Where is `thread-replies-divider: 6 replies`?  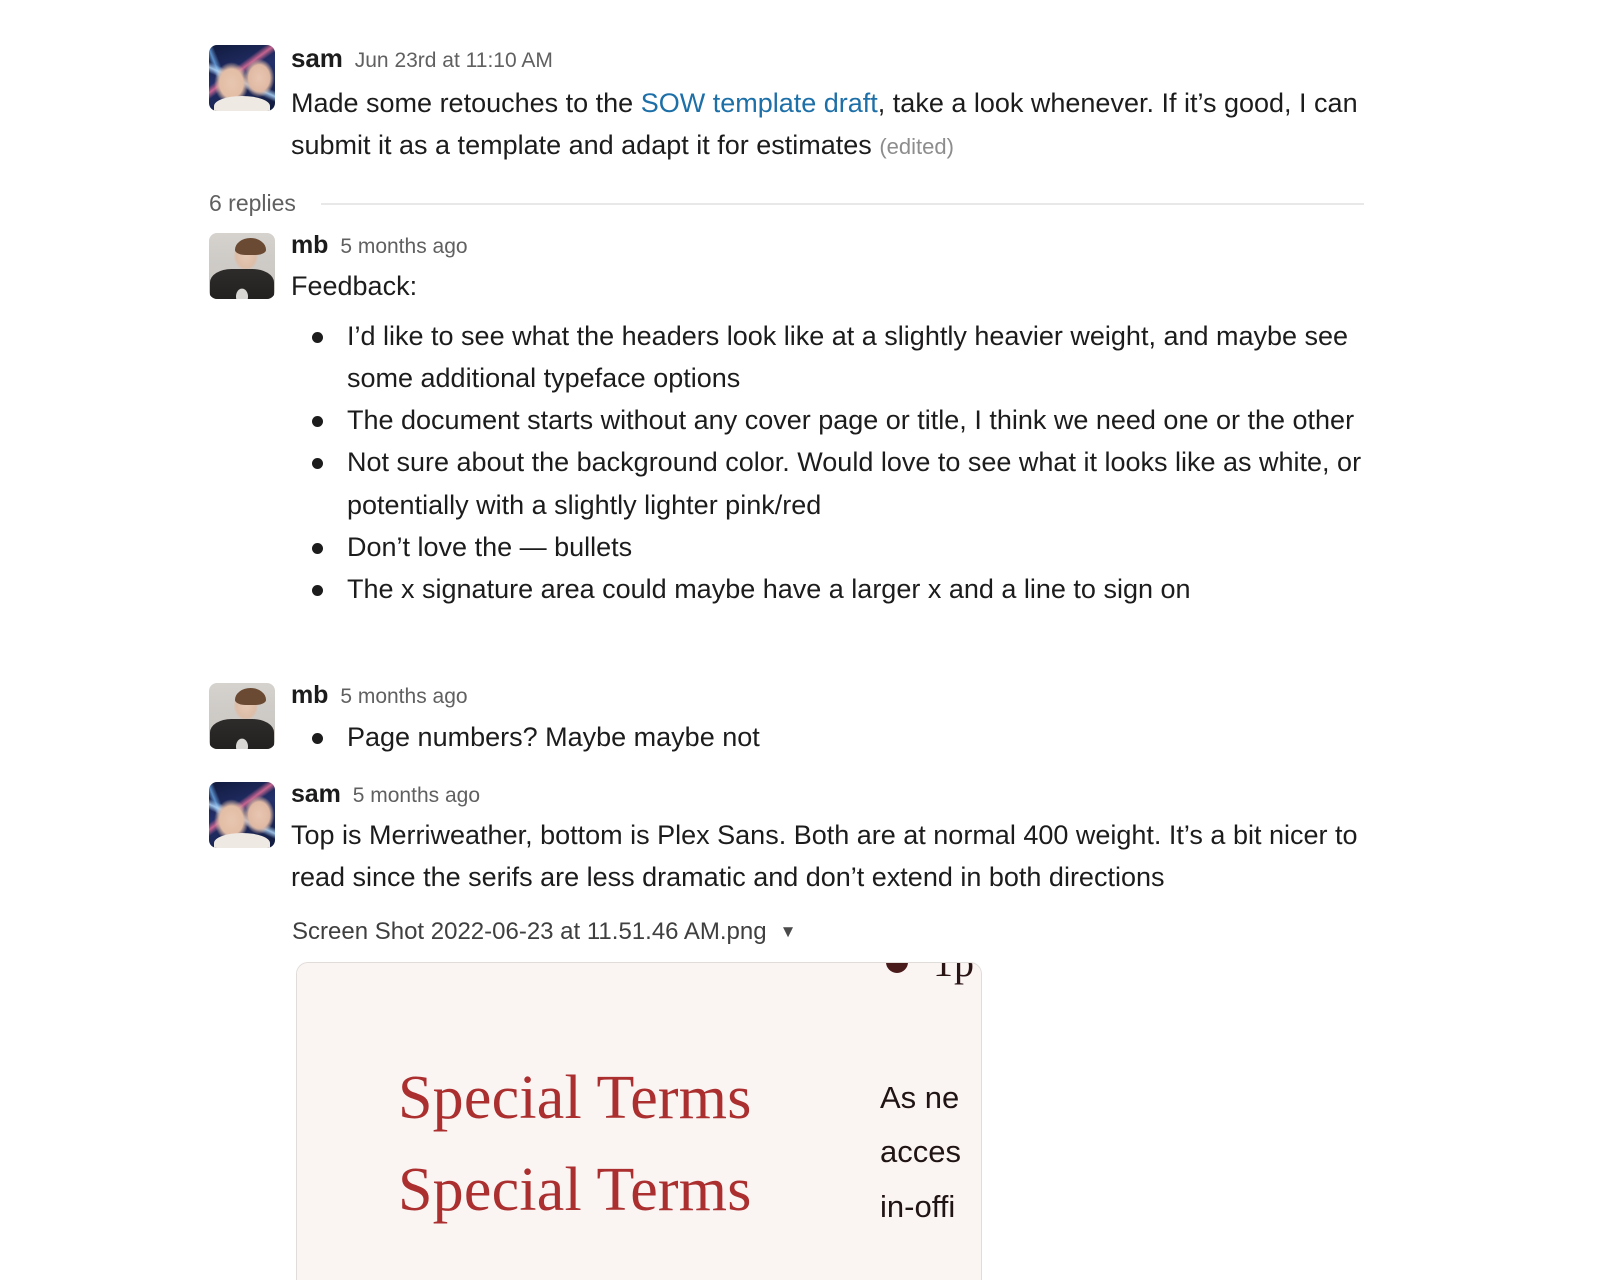
thread-replies-divider: 6 replies is located at coordinates (786, 203).